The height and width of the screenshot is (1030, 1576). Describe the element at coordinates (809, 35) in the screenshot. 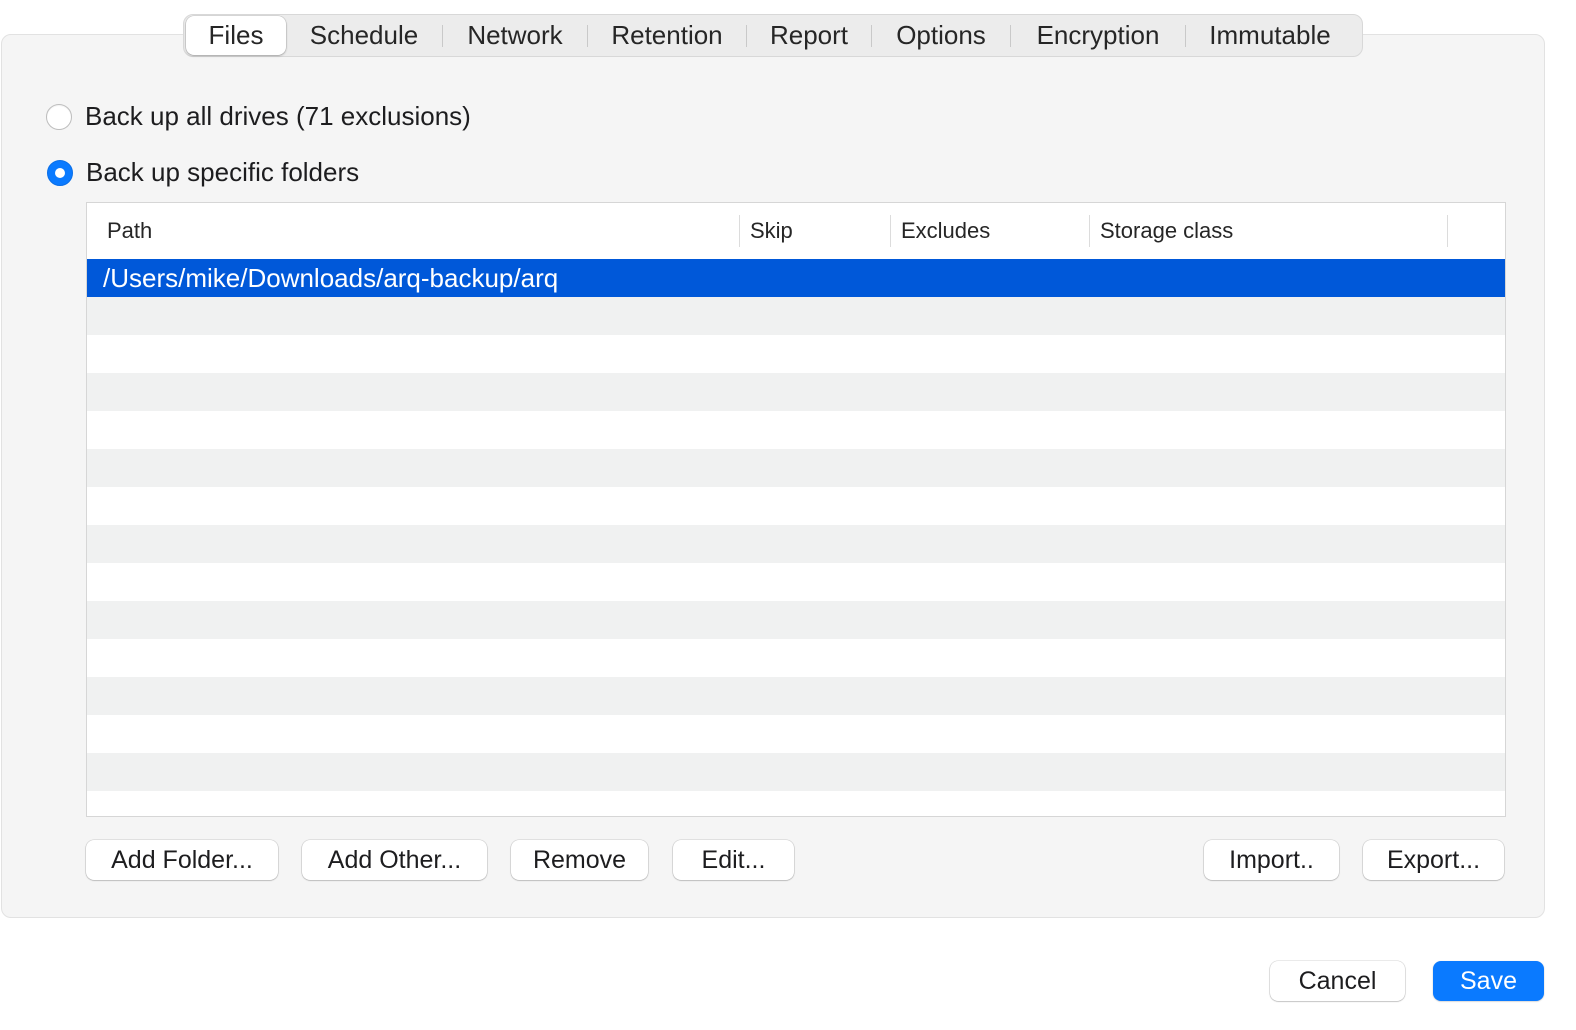

I see `tab-report: Report` at that location.